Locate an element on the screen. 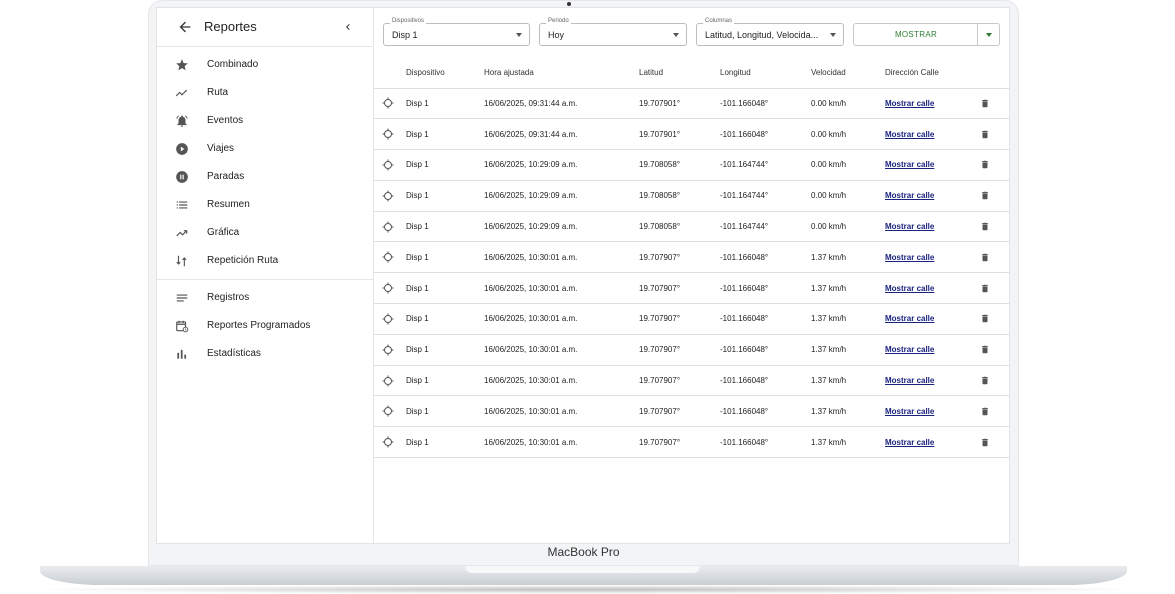  timeline-icon is located at coordinates (181, 93).